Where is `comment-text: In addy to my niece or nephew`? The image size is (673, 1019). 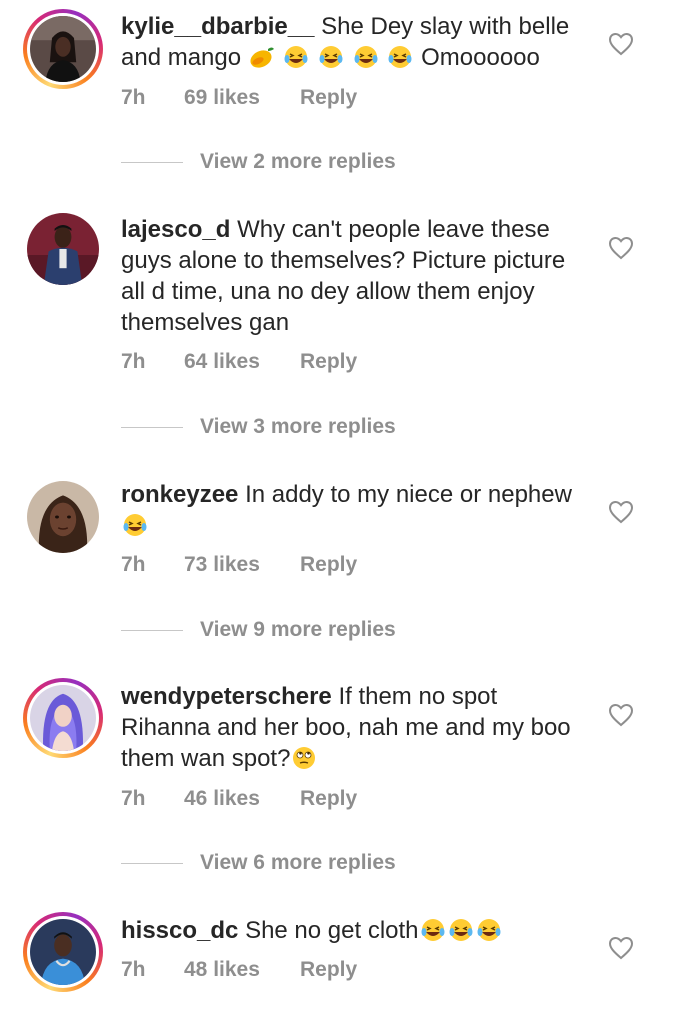
comment-text: In addy to my niece or nephew is located at coordinates (408, 494).